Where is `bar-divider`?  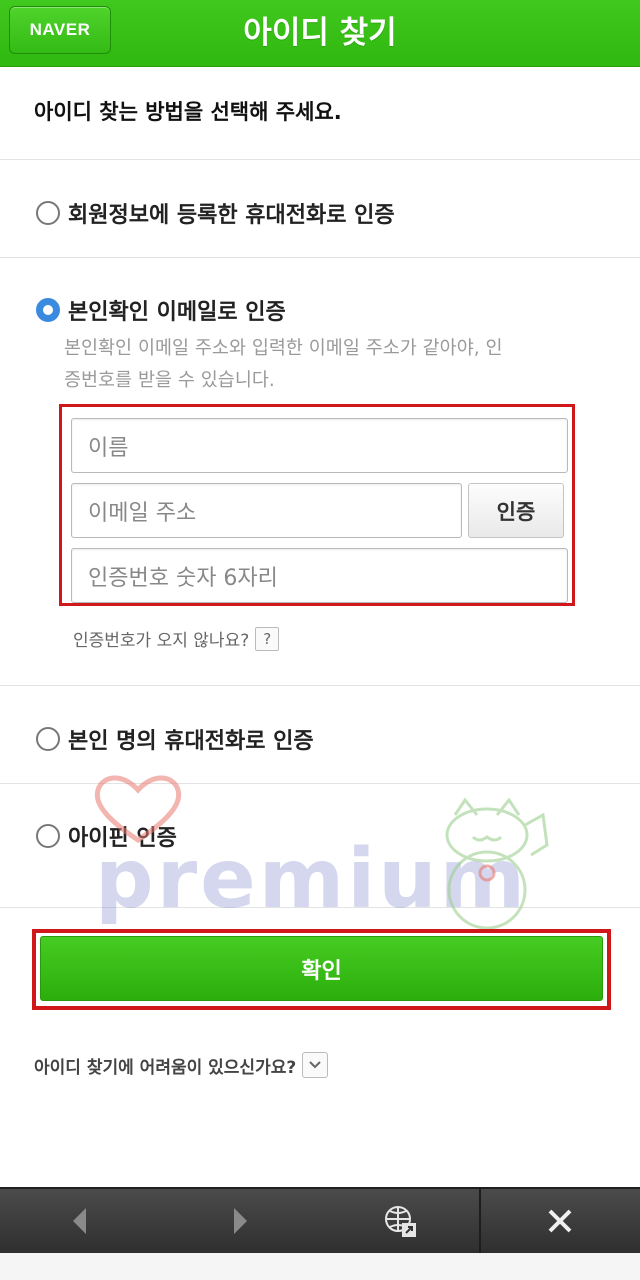 bar-divider is located at coordinates (480, 1221).